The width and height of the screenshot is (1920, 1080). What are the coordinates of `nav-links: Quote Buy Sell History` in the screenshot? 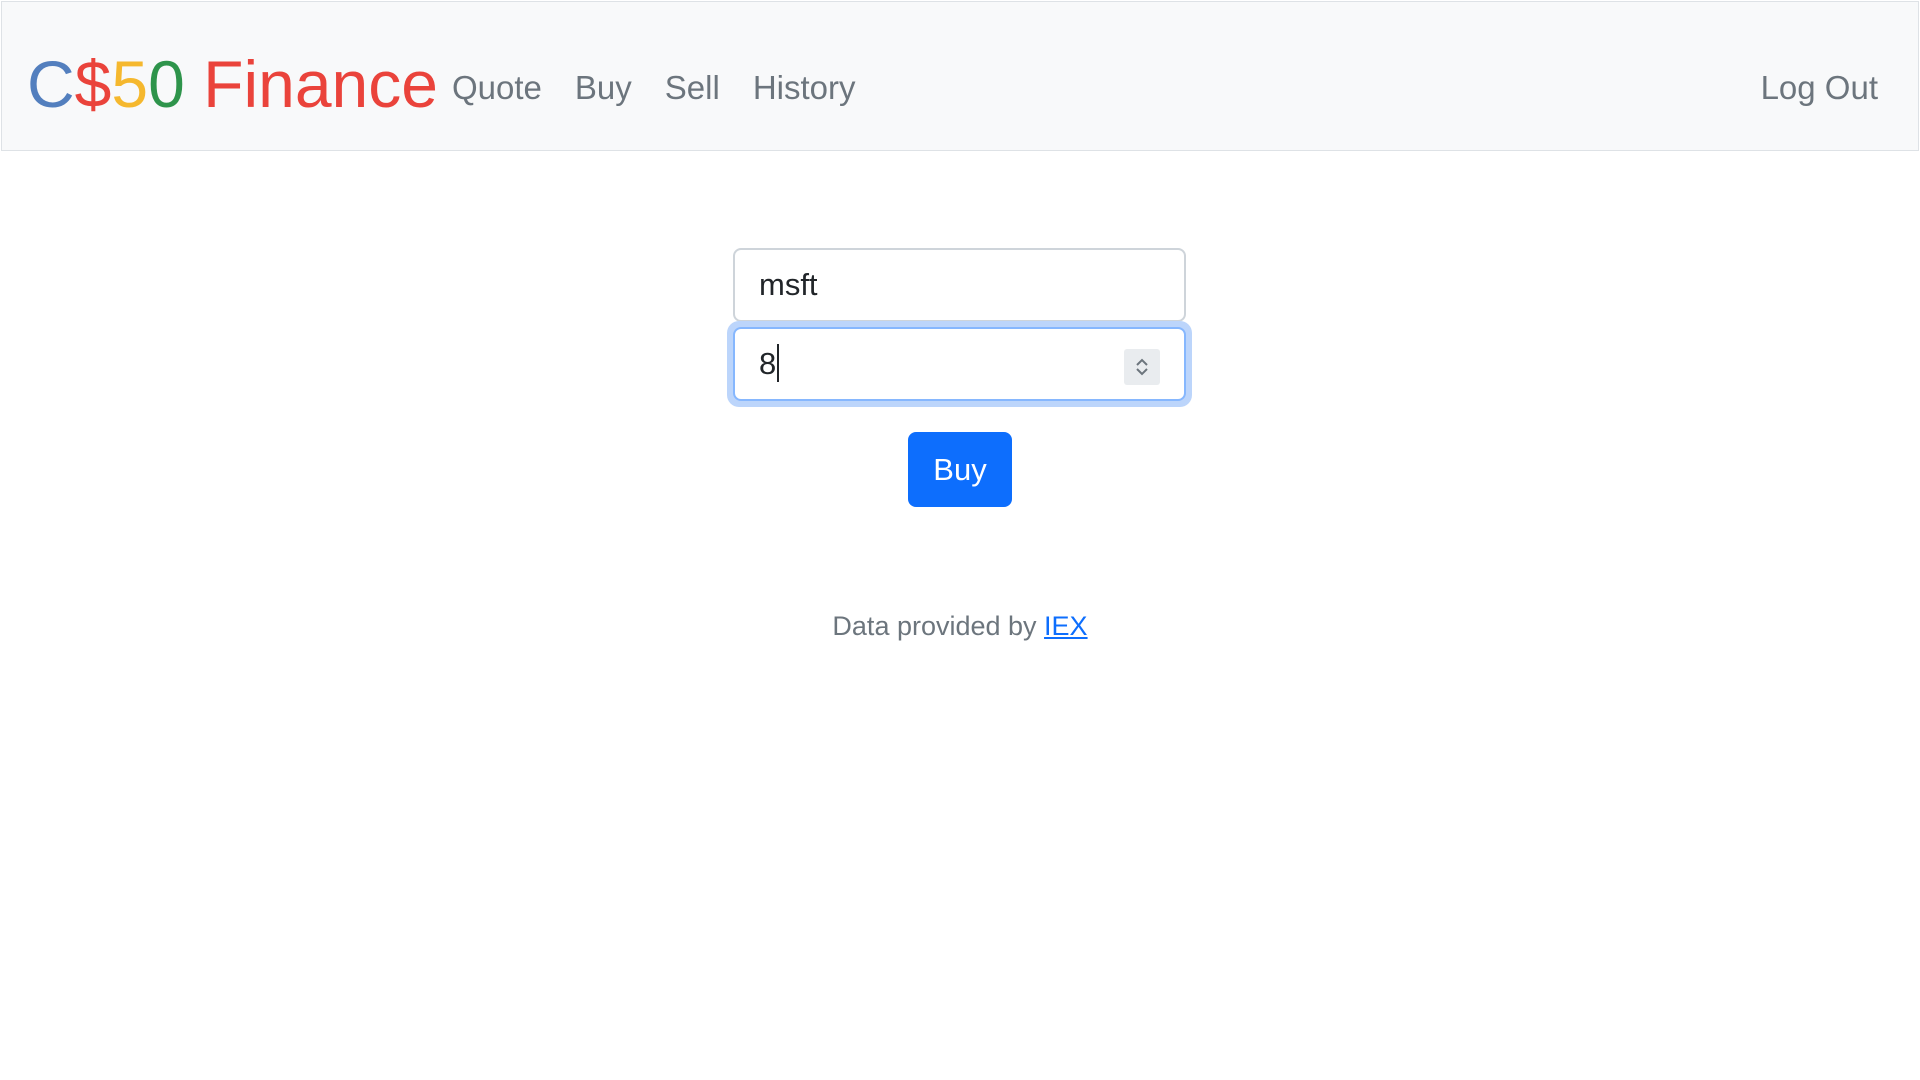 It's located at (654, 88).